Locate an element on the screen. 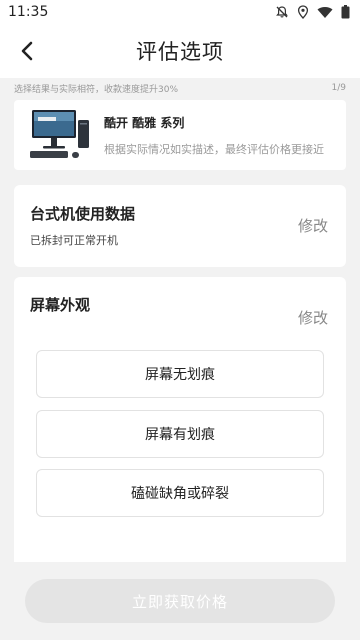 The image size is (360, 640). wifi-icon is located at coordinates (325, 12).